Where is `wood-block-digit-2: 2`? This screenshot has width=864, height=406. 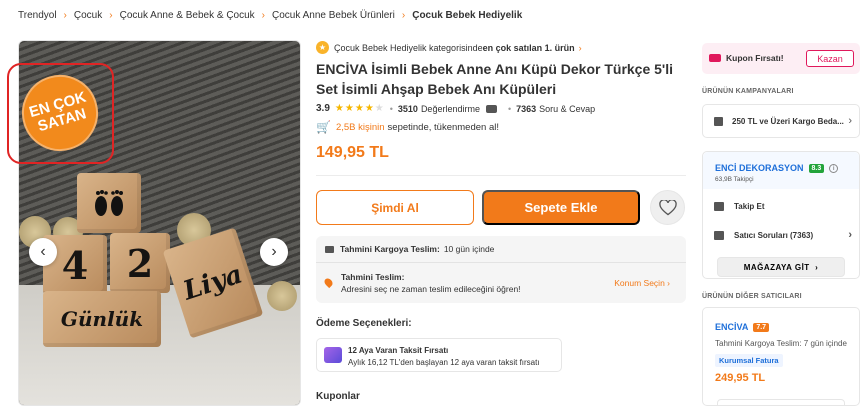
wood-block-digit-2: 2 is located at coordinates (140, 263).